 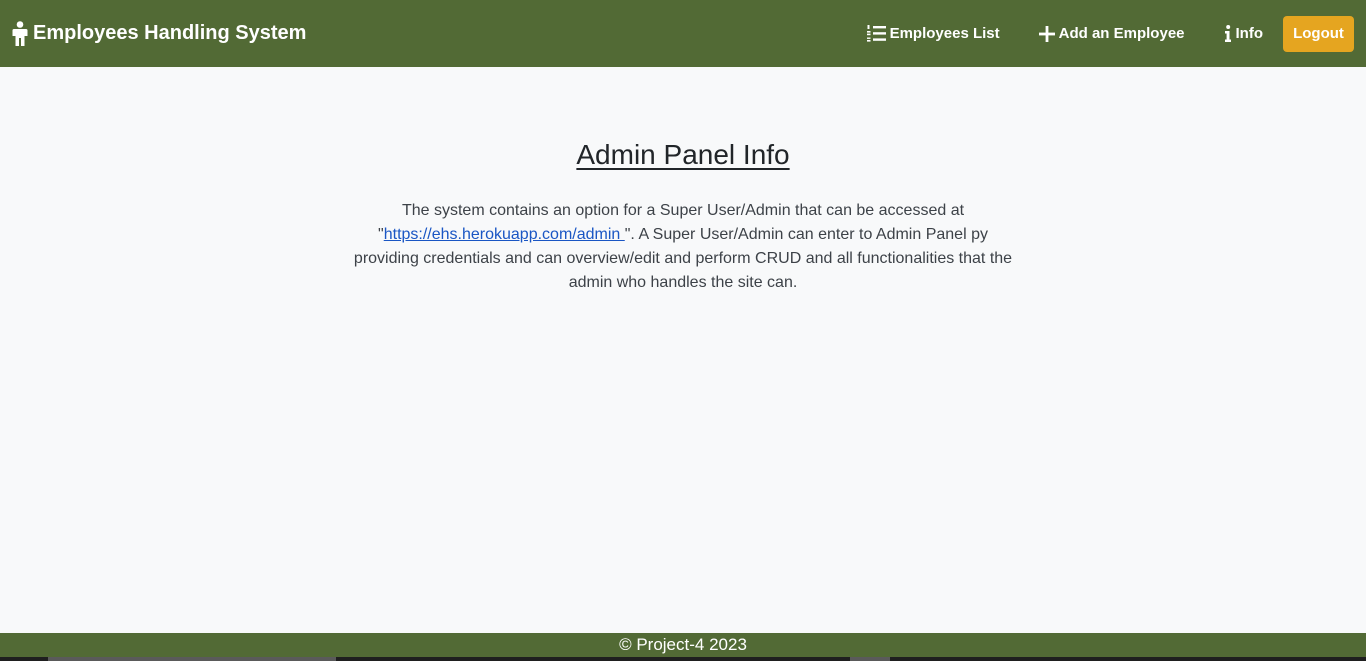 I want to click on nav-employees-list-label: Employees List, so click(x=944, y=33).